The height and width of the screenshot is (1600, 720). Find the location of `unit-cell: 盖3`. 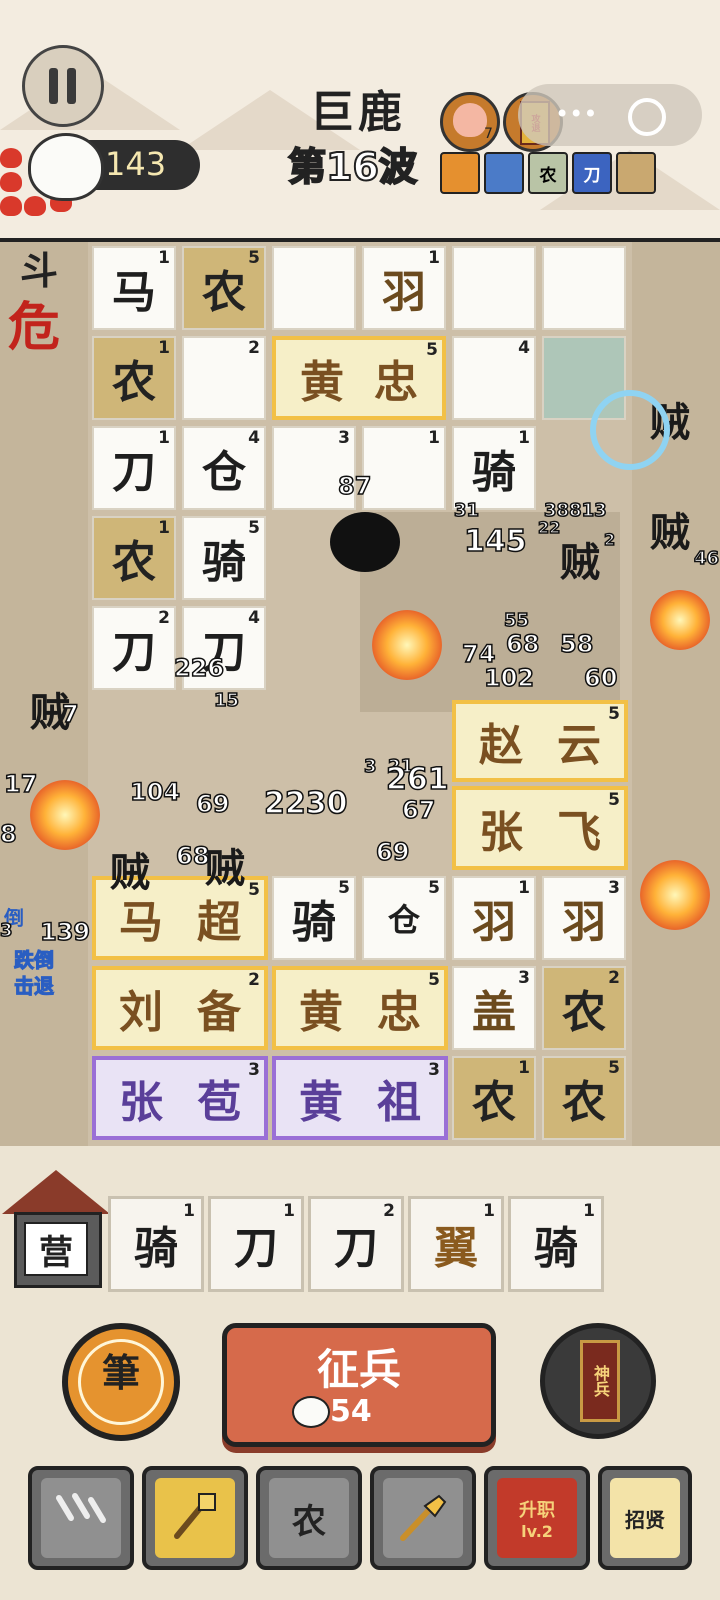

unit-cell: 盖3 is located at coordinates (494, 1008).